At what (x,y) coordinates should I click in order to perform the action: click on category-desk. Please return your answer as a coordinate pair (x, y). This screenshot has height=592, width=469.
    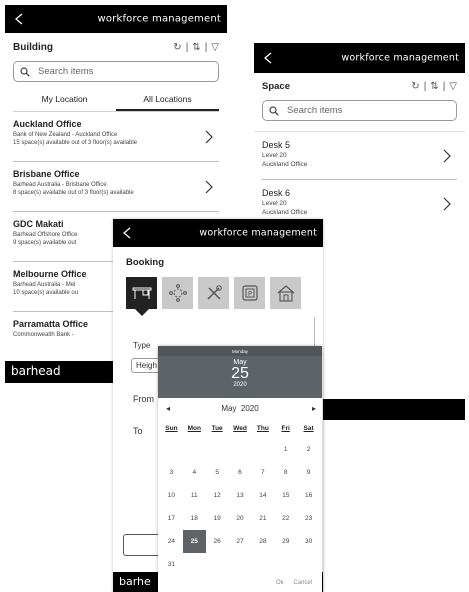
    Looking at the image, I should click on (141, 293).